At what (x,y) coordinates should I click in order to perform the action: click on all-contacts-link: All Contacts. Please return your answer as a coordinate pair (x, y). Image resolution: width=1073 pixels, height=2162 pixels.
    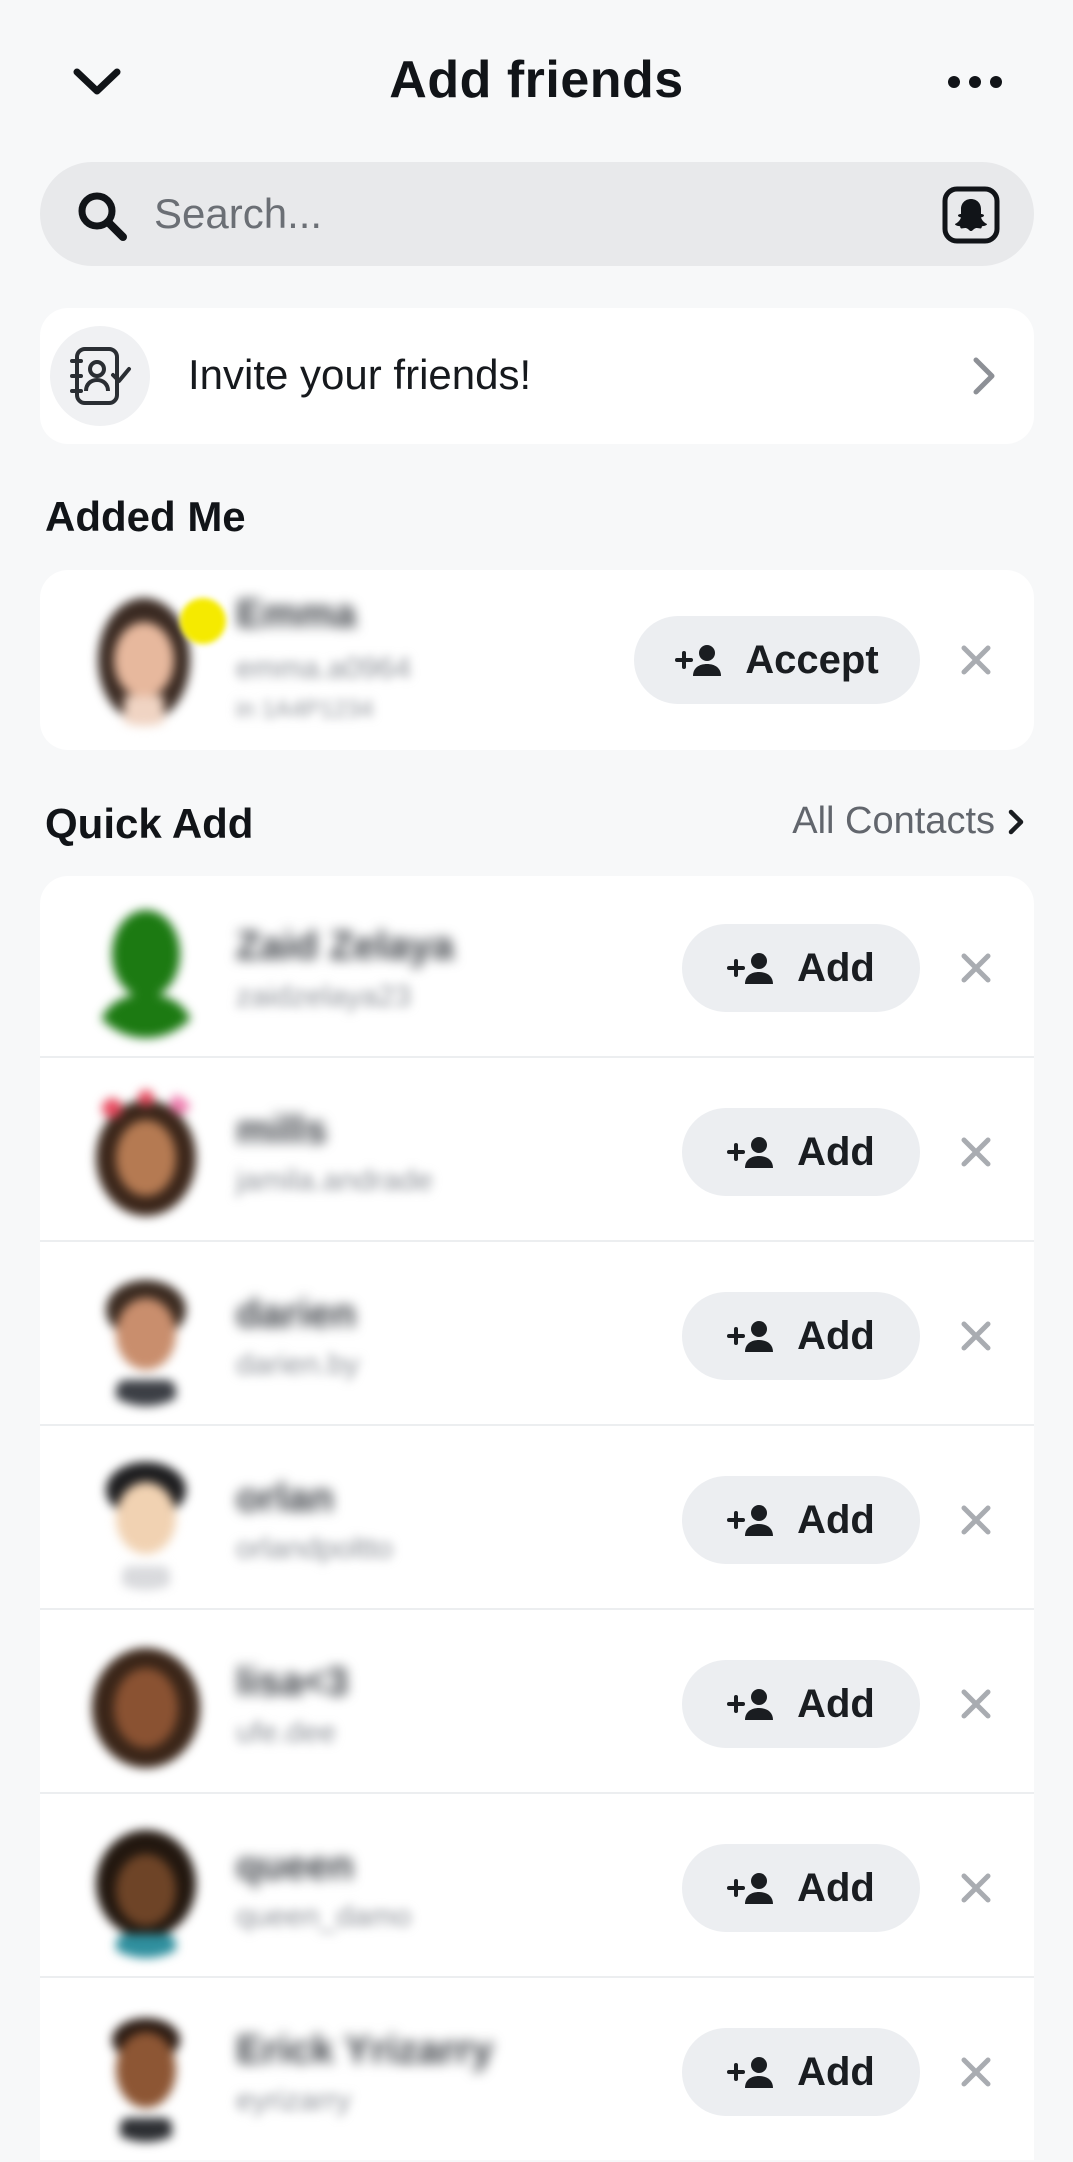
    Looking at the image, I should click on (908, 821).